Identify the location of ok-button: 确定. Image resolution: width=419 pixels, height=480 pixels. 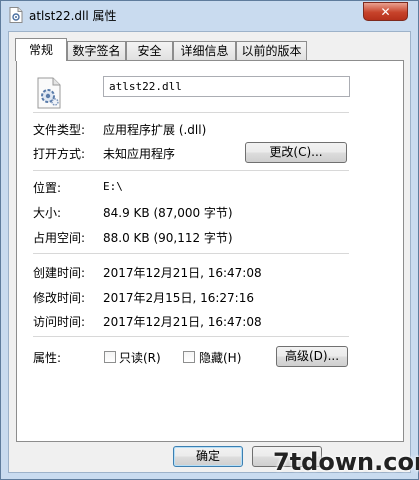
(208, 456).